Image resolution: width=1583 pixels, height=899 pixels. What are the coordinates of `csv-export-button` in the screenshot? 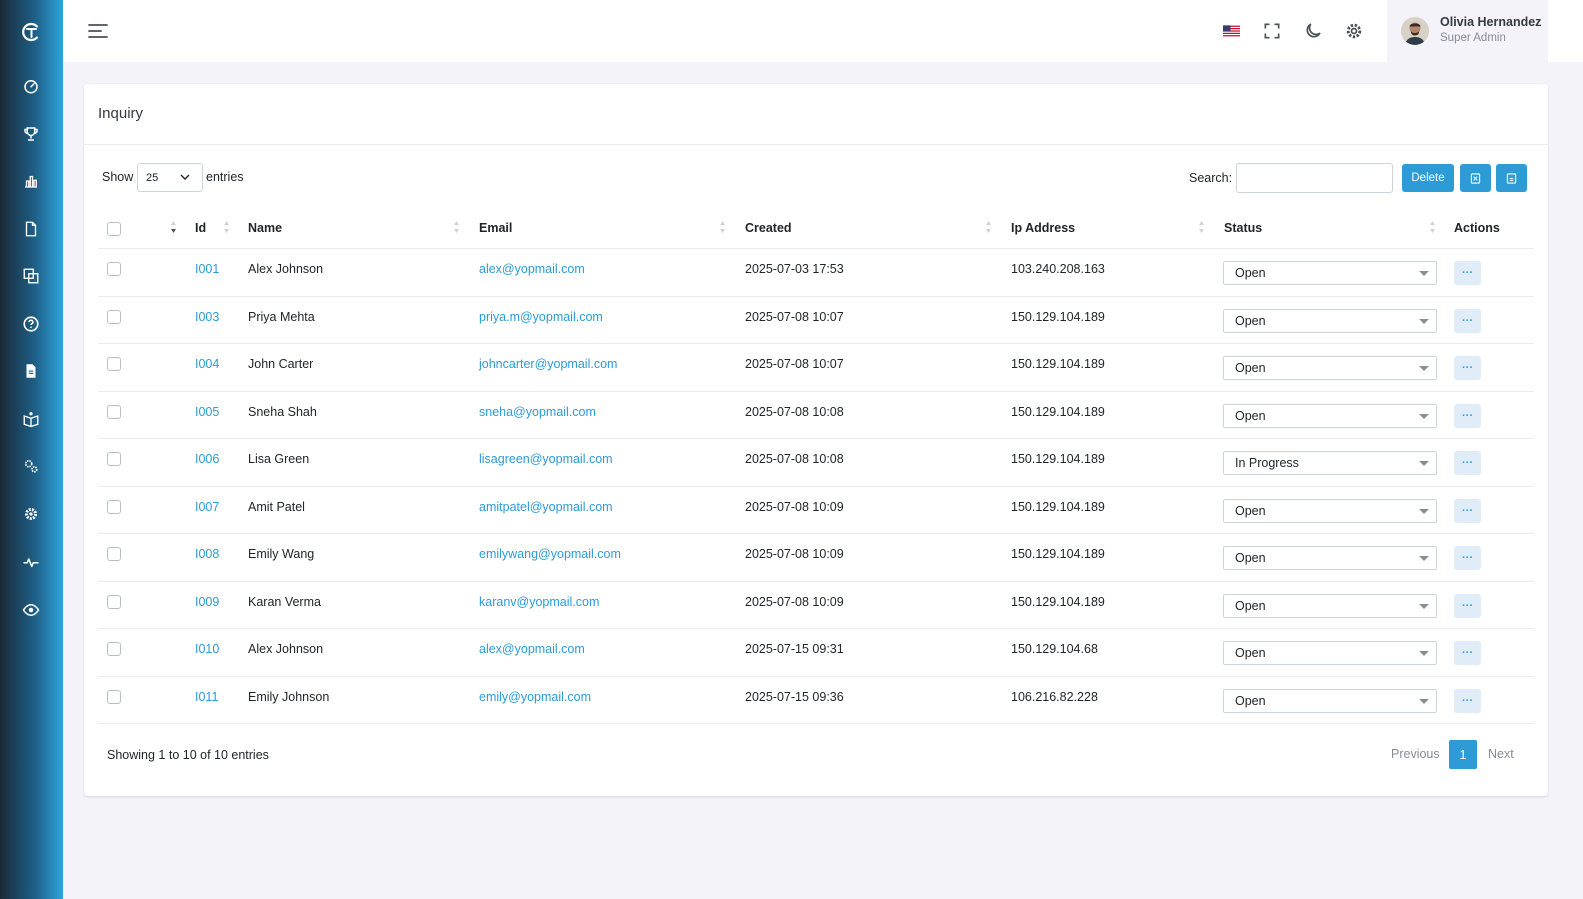 It's located at (1511, 178).